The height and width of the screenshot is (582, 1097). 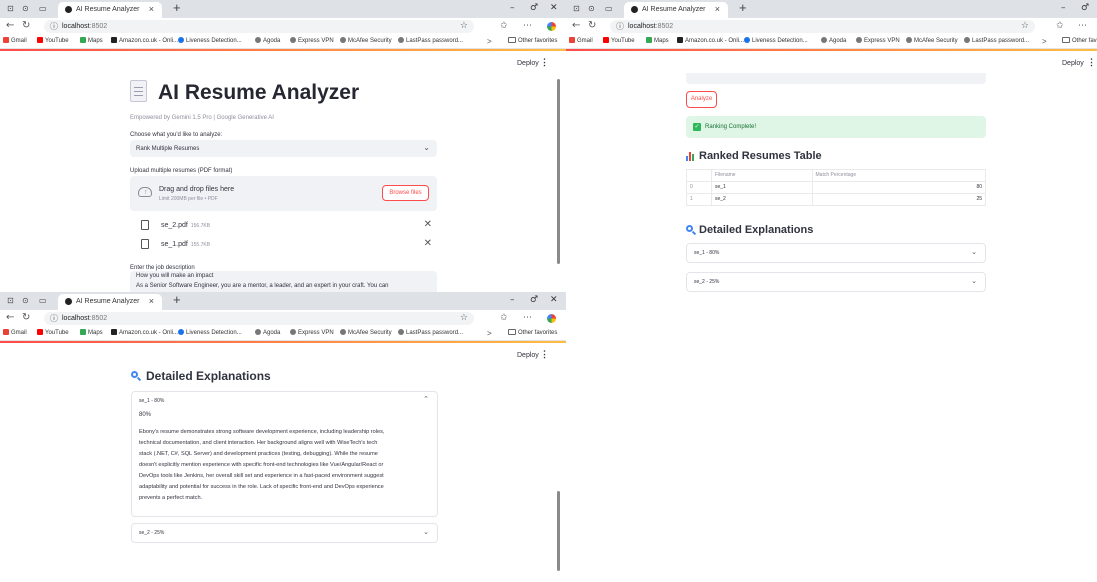 I want to click on table-header-cell: Filename, so click(x=762, y=175).